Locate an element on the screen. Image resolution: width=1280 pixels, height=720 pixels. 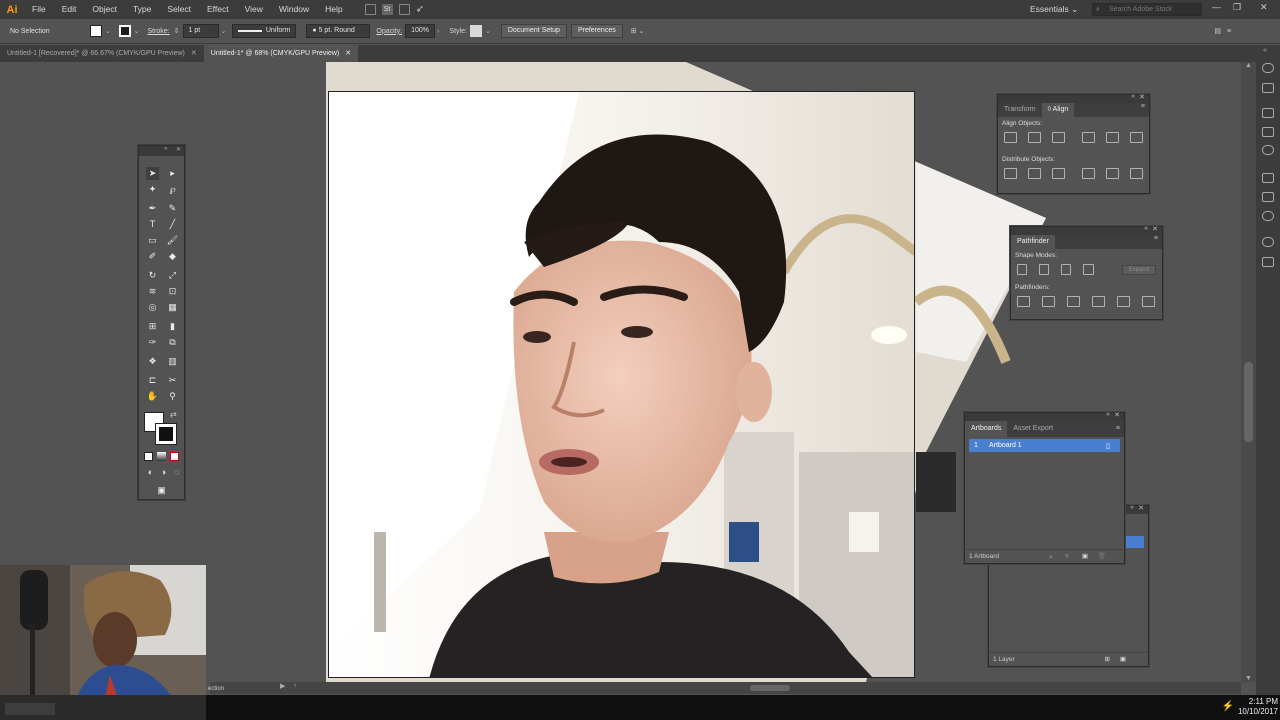
graph-tool-icon: ▥ is located at coordinates (172, 361).